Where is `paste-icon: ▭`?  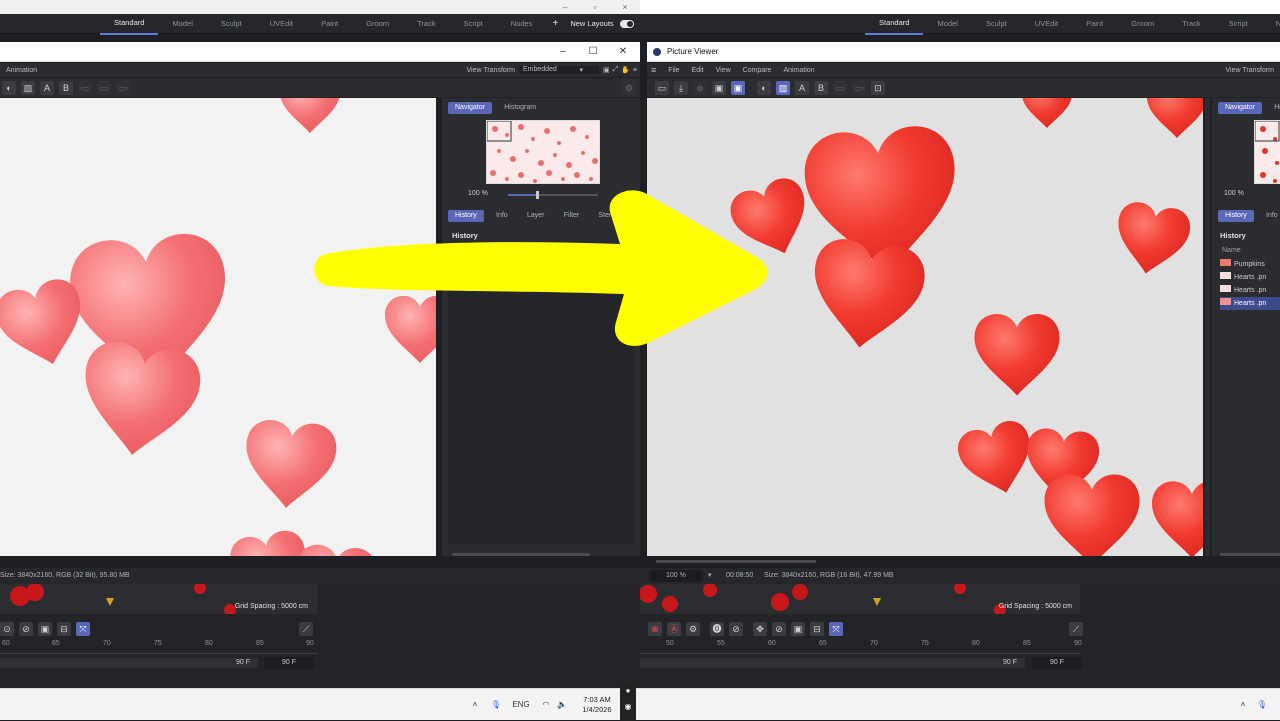 paste-icon: ▭ is located at coordinates (123, 87).